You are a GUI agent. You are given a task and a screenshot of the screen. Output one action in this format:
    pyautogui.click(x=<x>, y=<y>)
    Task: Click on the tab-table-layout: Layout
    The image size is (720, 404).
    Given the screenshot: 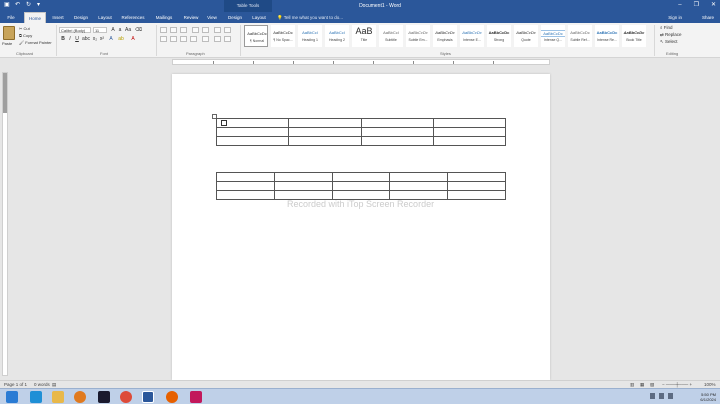 What is the action you would take?
    pyautogui.click(x=259, y=17)
    